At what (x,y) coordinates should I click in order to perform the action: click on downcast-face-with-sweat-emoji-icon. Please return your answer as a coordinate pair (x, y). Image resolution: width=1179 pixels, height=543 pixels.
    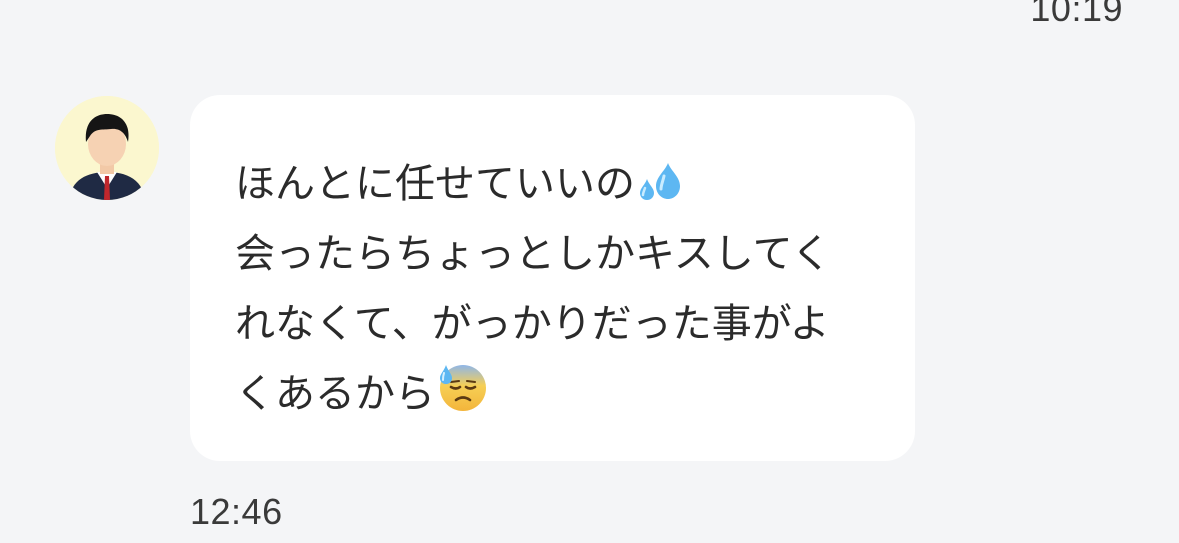
    Looking at the image, I should click on (463, 398).